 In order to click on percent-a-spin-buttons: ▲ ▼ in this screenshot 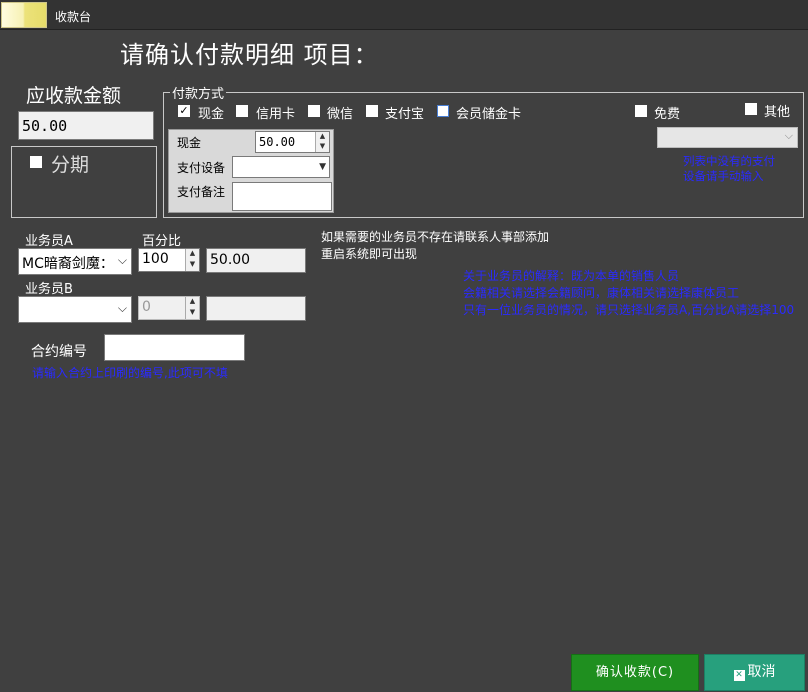, I will do `click(192, 260)`.